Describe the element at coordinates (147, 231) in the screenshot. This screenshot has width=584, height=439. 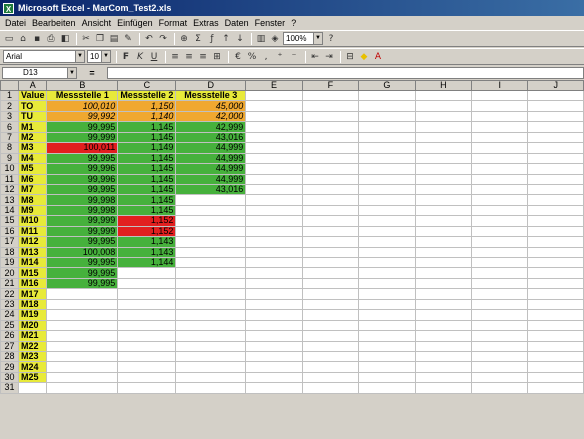
I see `cell-messstelle-2: 1,152` at that location.